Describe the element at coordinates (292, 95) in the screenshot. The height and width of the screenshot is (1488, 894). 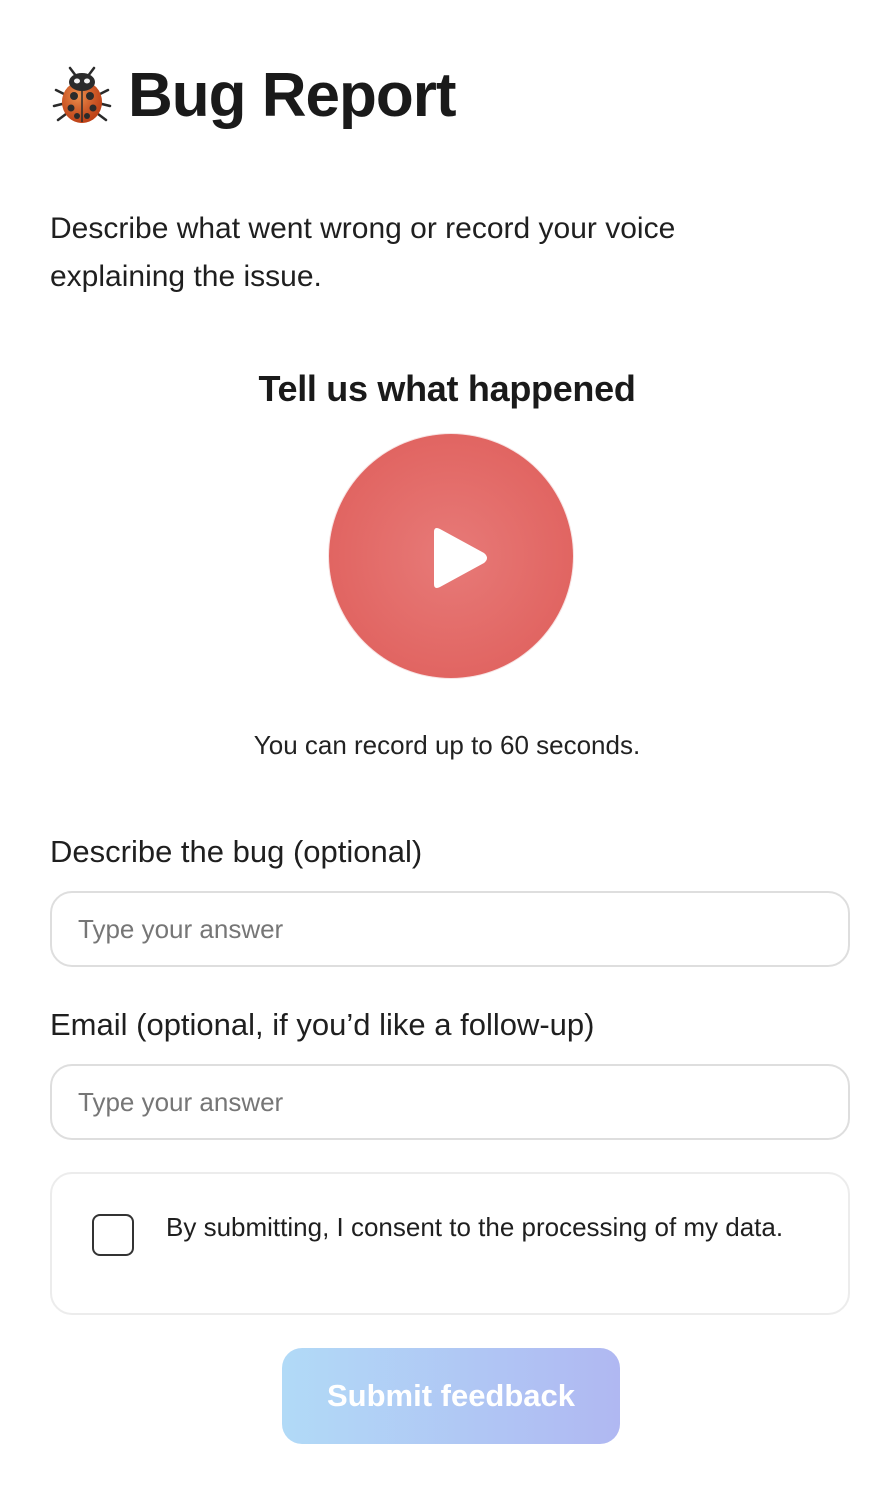
I see `page-title: Bug Report` at that location.